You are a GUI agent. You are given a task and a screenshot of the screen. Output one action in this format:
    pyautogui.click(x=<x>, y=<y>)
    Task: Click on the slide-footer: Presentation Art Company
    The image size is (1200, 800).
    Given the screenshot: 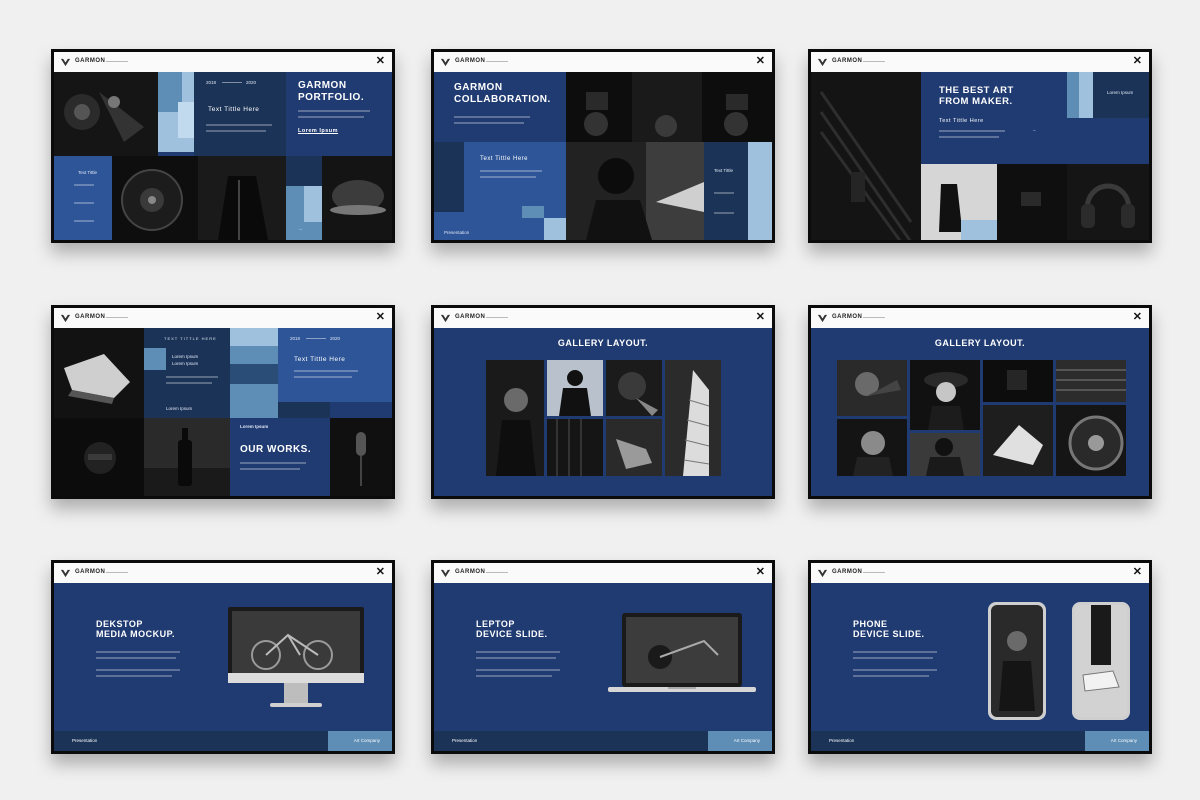 What is the action you would take?
    pyautogui.click(x=603, y=741)
    